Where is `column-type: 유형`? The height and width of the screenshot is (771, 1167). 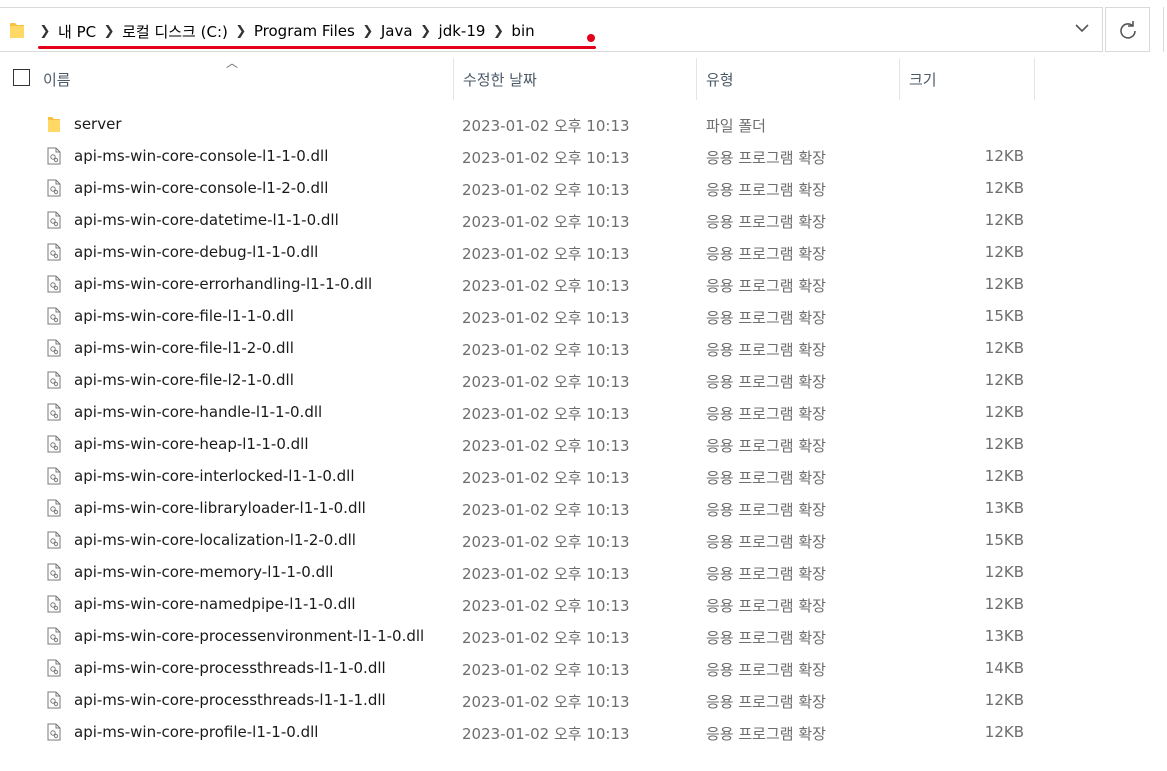 column-type: 유형 is located at coordinates (797, 79).